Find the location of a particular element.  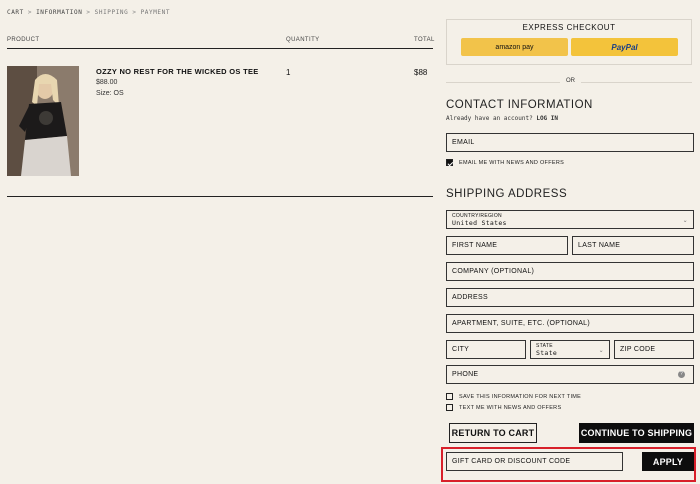

account-prompt: Already have an account? LOG IN is located at coordinates (502, 118).